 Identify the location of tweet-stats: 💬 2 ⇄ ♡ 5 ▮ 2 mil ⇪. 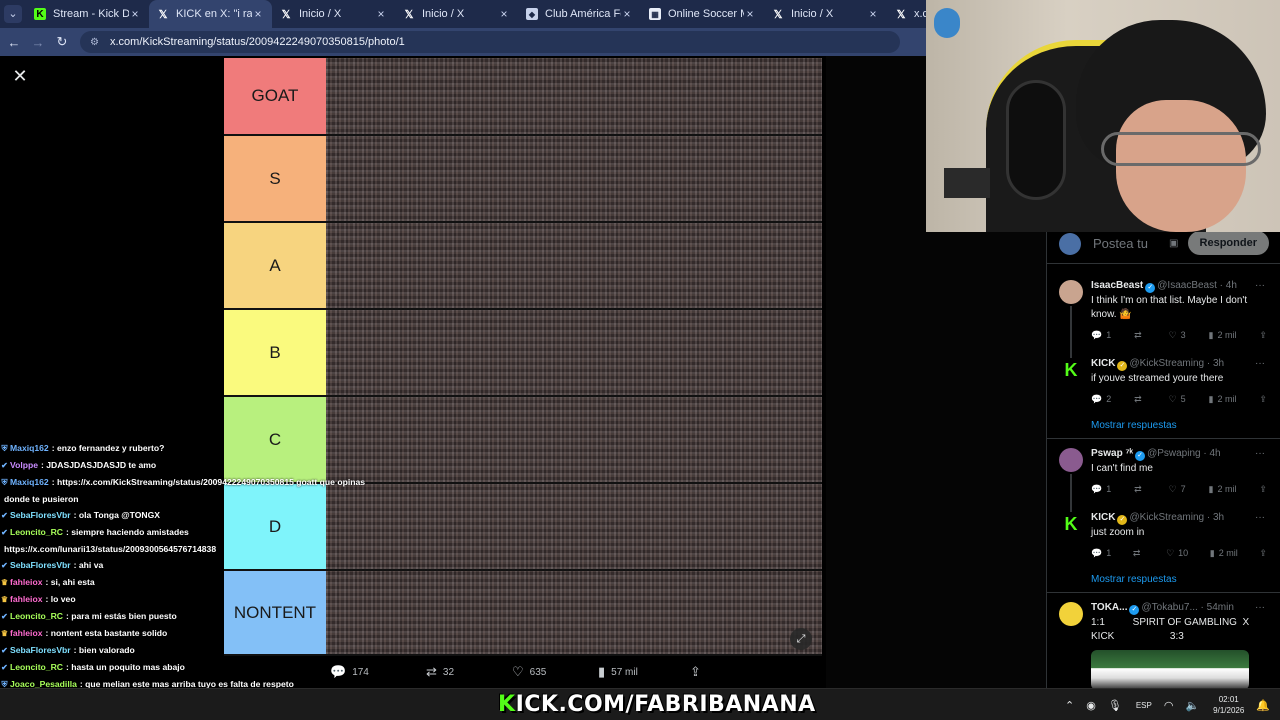
(1179, 399).